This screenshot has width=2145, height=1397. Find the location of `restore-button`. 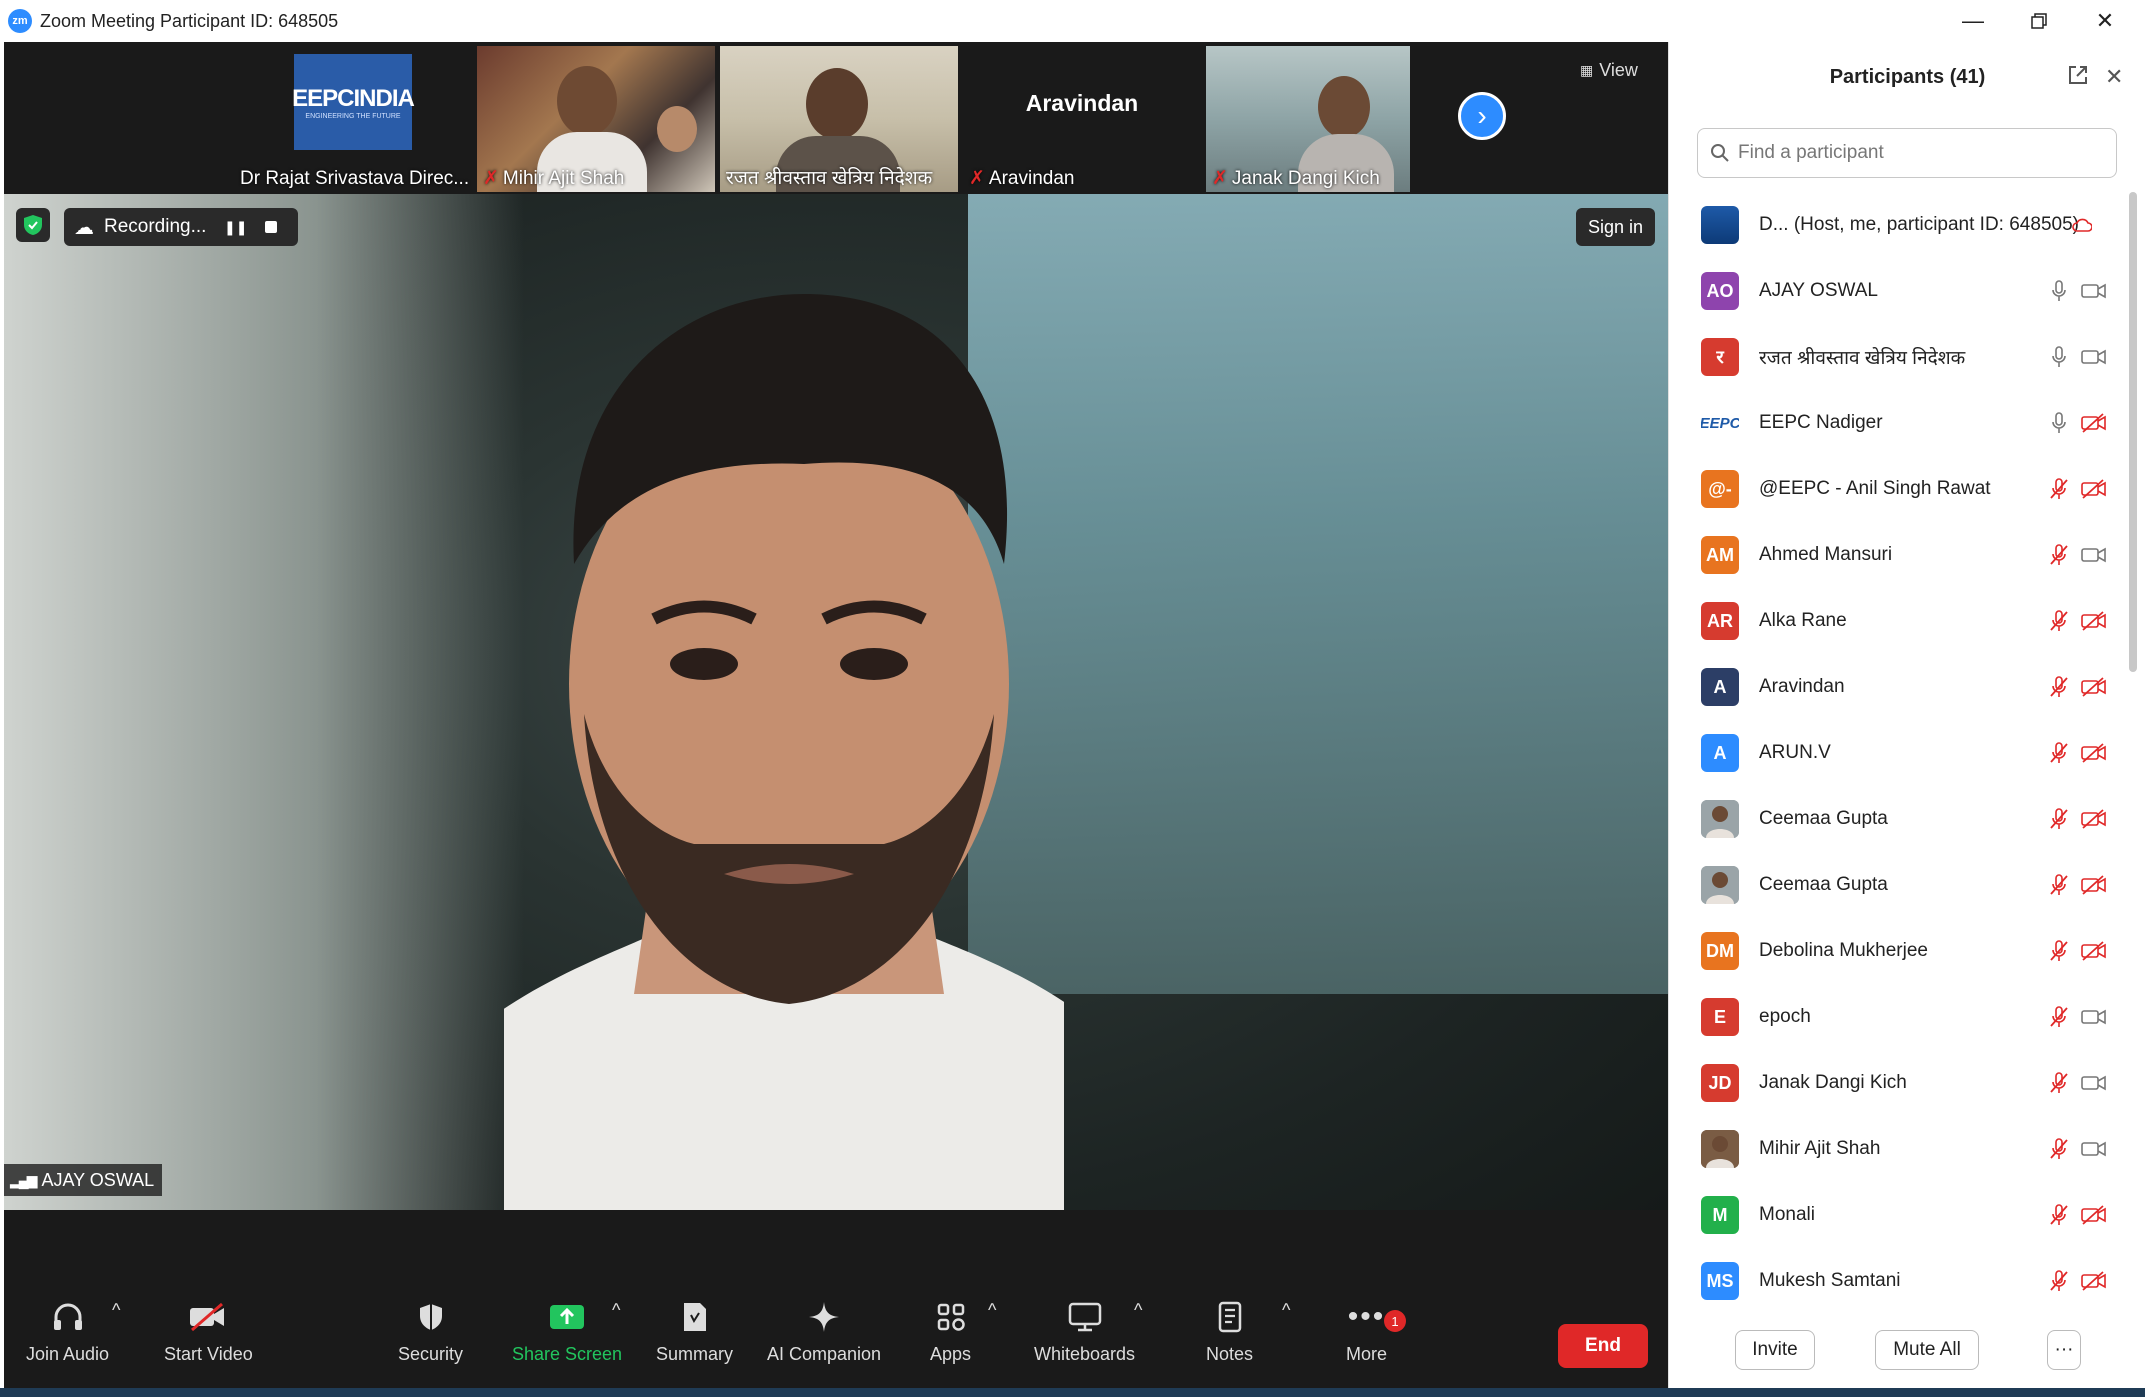

restore-button is located at coordinates (2039, 21).